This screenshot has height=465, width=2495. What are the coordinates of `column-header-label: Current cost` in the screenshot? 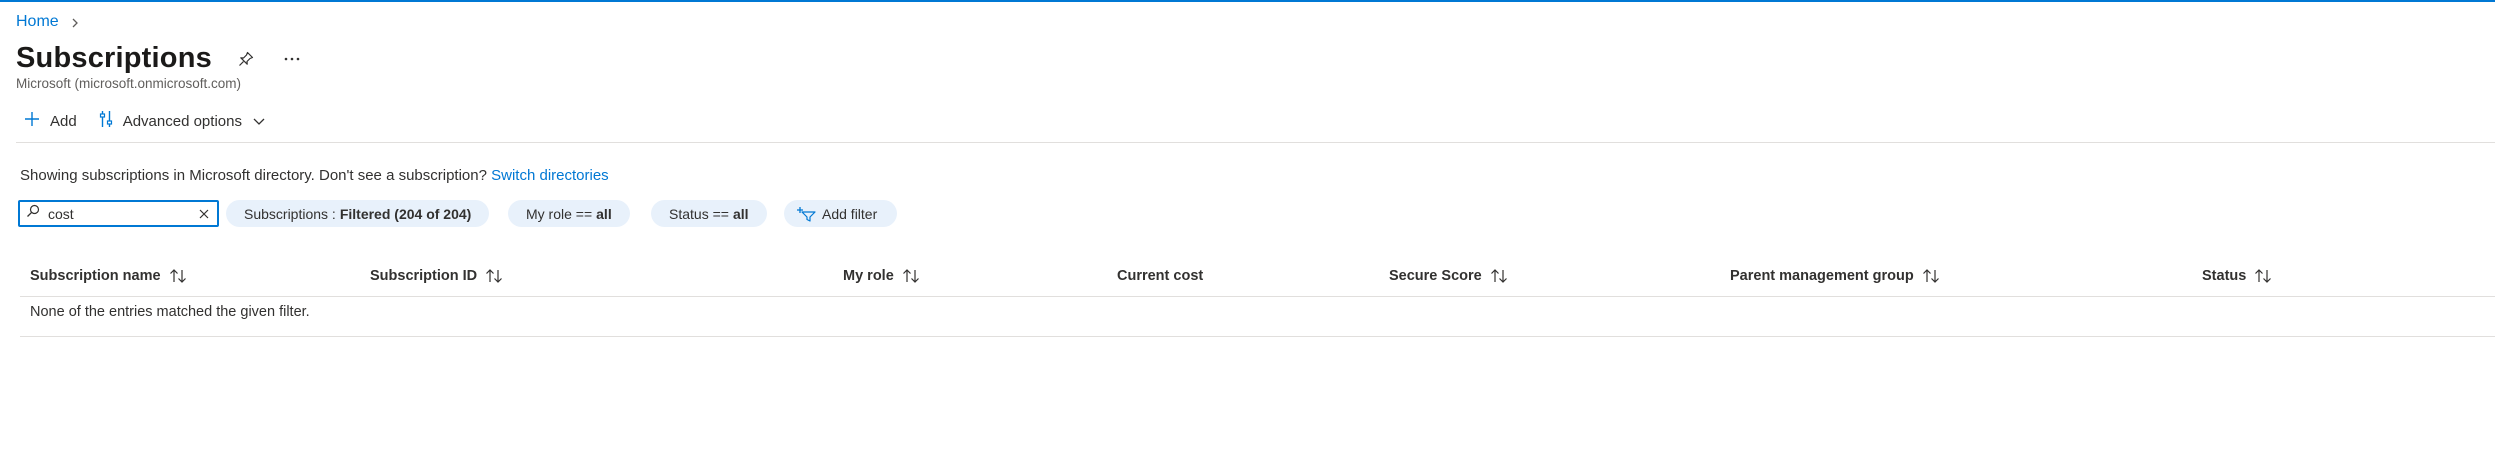 It's located at (1160, 276).